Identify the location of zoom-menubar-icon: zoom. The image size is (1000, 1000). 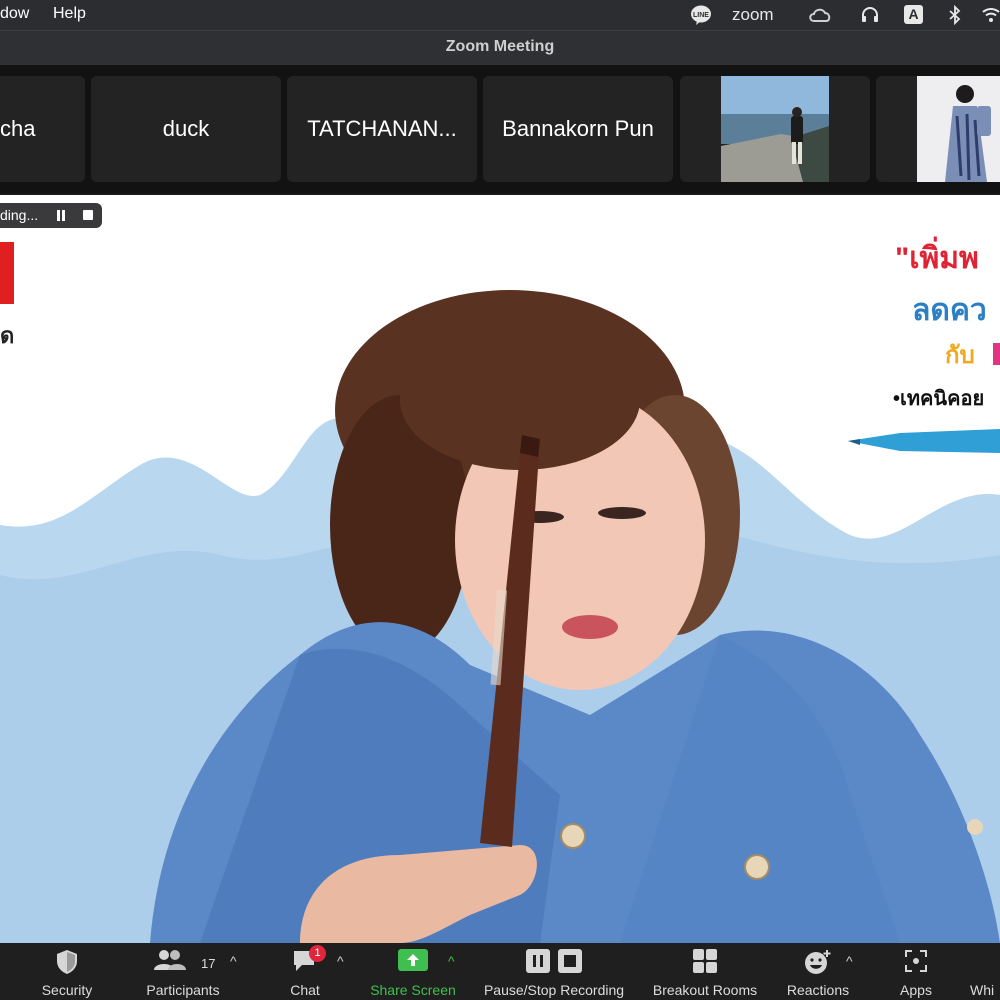
(753, 15).